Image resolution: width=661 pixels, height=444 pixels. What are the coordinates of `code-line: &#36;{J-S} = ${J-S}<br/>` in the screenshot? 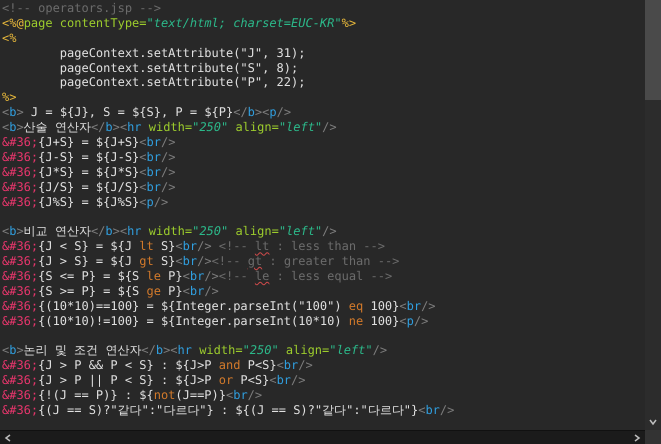 It's located at (89, 157).